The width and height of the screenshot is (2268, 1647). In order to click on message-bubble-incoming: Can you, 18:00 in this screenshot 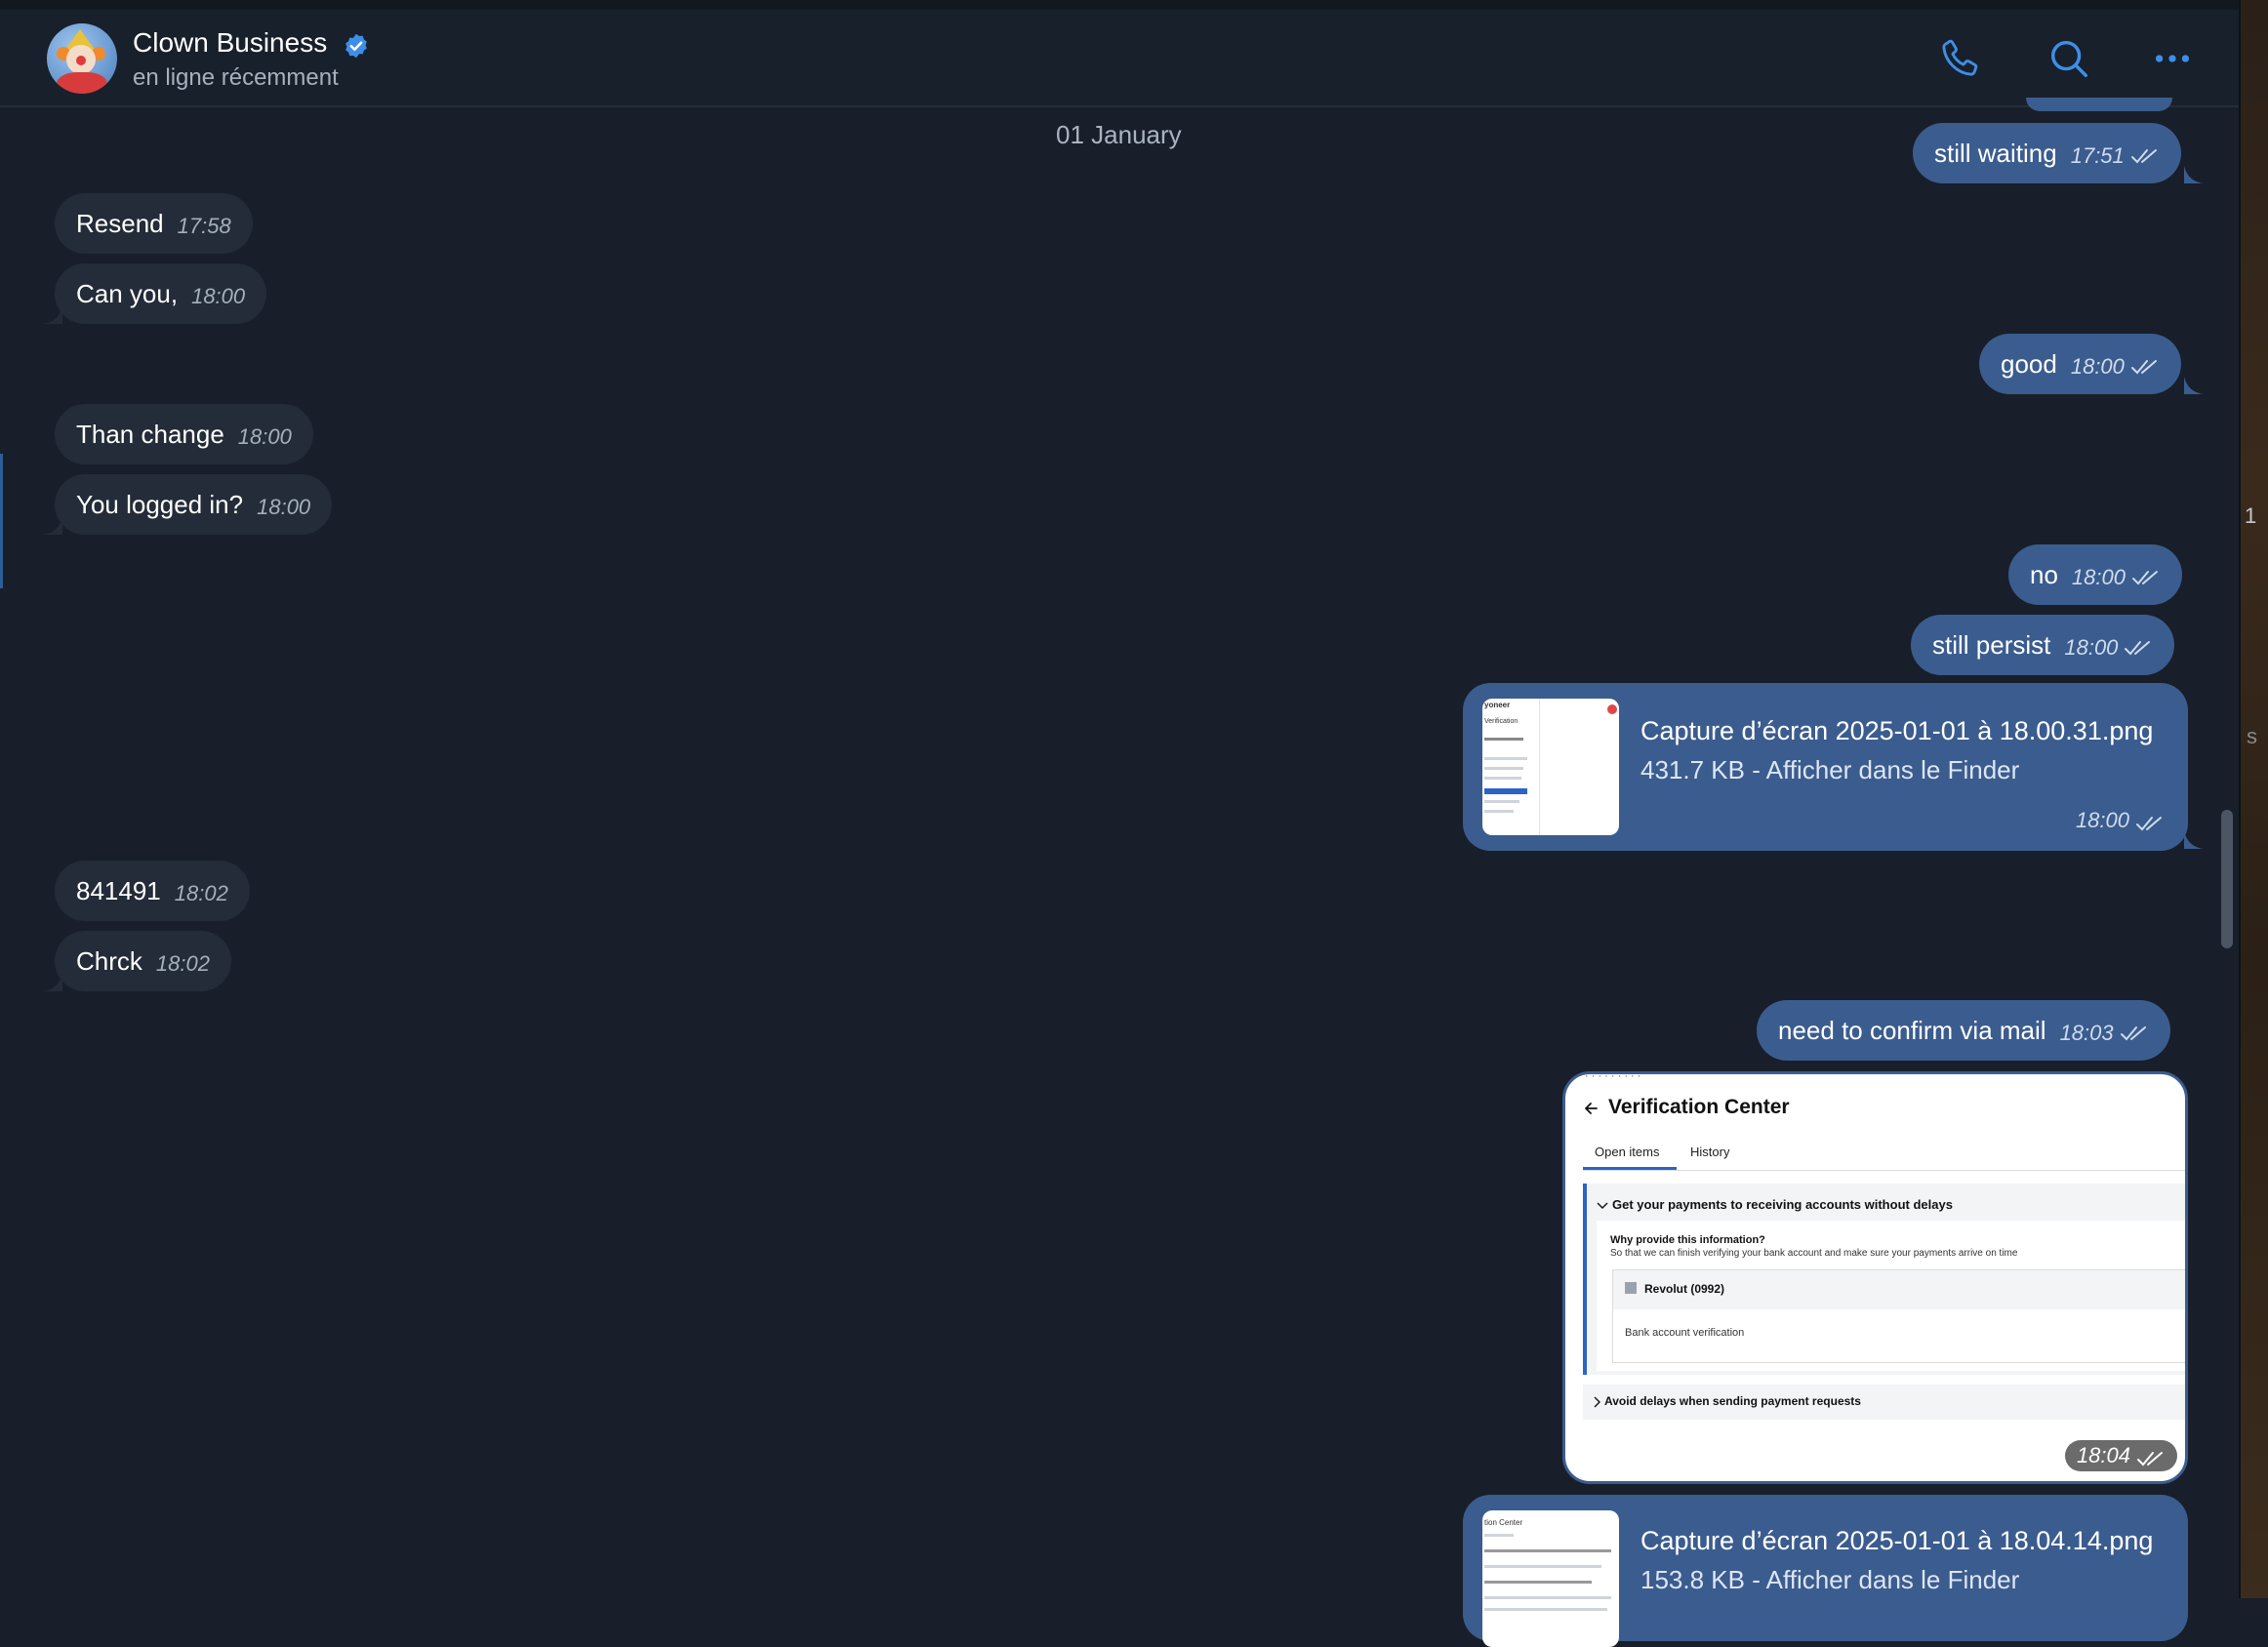, I will do `click(161, 293)`.